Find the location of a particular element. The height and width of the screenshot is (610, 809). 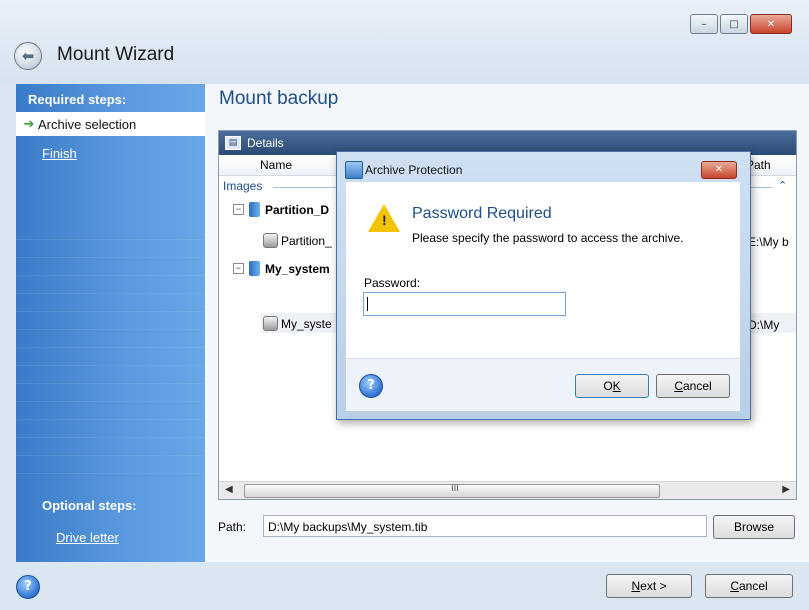

current-step-arrow-icon: ➔ is located at coordinates (29, 124).